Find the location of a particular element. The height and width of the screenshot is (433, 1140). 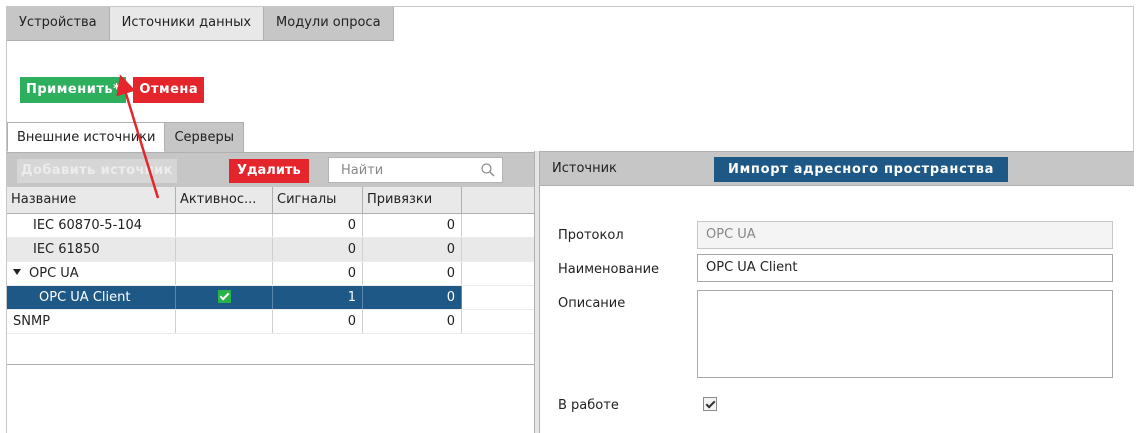

table-row: OPC UA 0 0 is located at coordinates (271, 274).